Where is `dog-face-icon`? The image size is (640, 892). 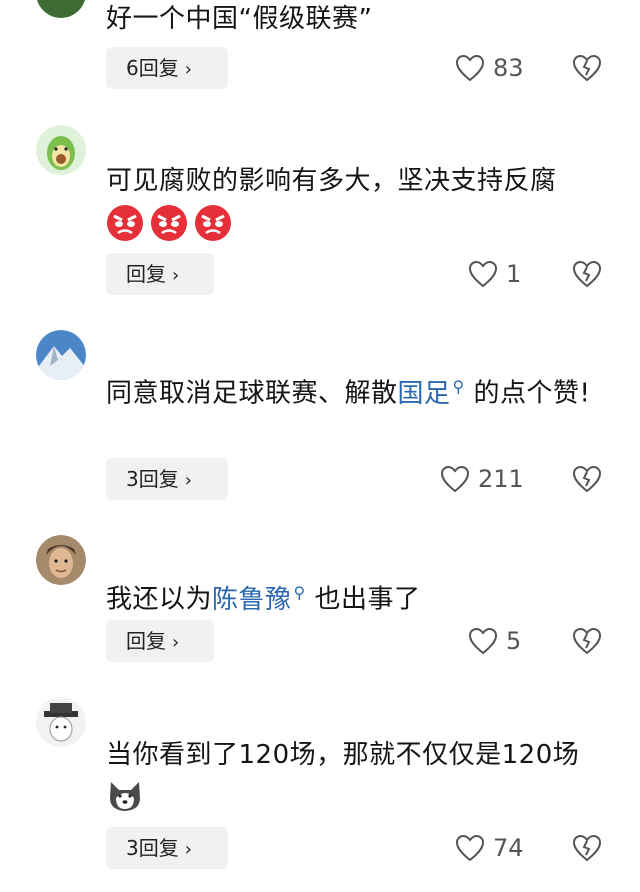
dog-face-icon is located at coordinates (125, 796).